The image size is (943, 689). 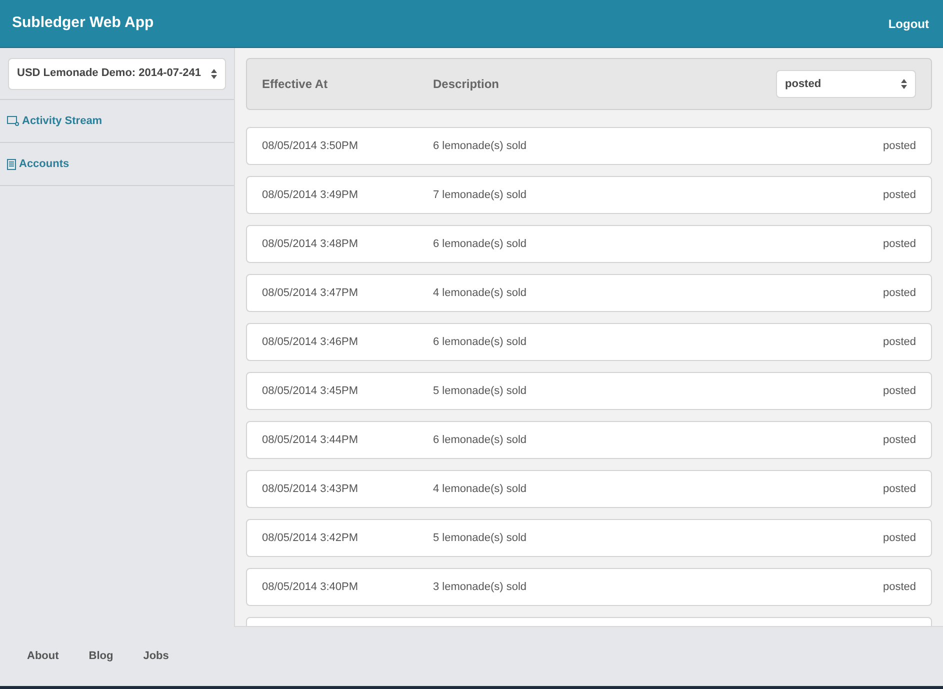 What do you see at coordinates (101, 656) in the screenshot?
I see `footer-link: Blog` at bounding box center [101, 656].